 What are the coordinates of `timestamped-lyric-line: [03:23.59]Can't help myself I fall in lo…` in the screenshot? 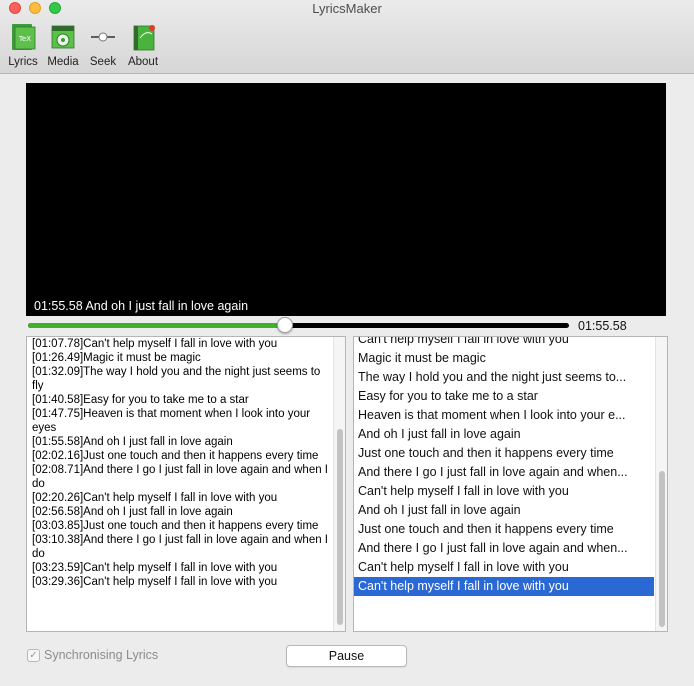 It's located at (182, 568).